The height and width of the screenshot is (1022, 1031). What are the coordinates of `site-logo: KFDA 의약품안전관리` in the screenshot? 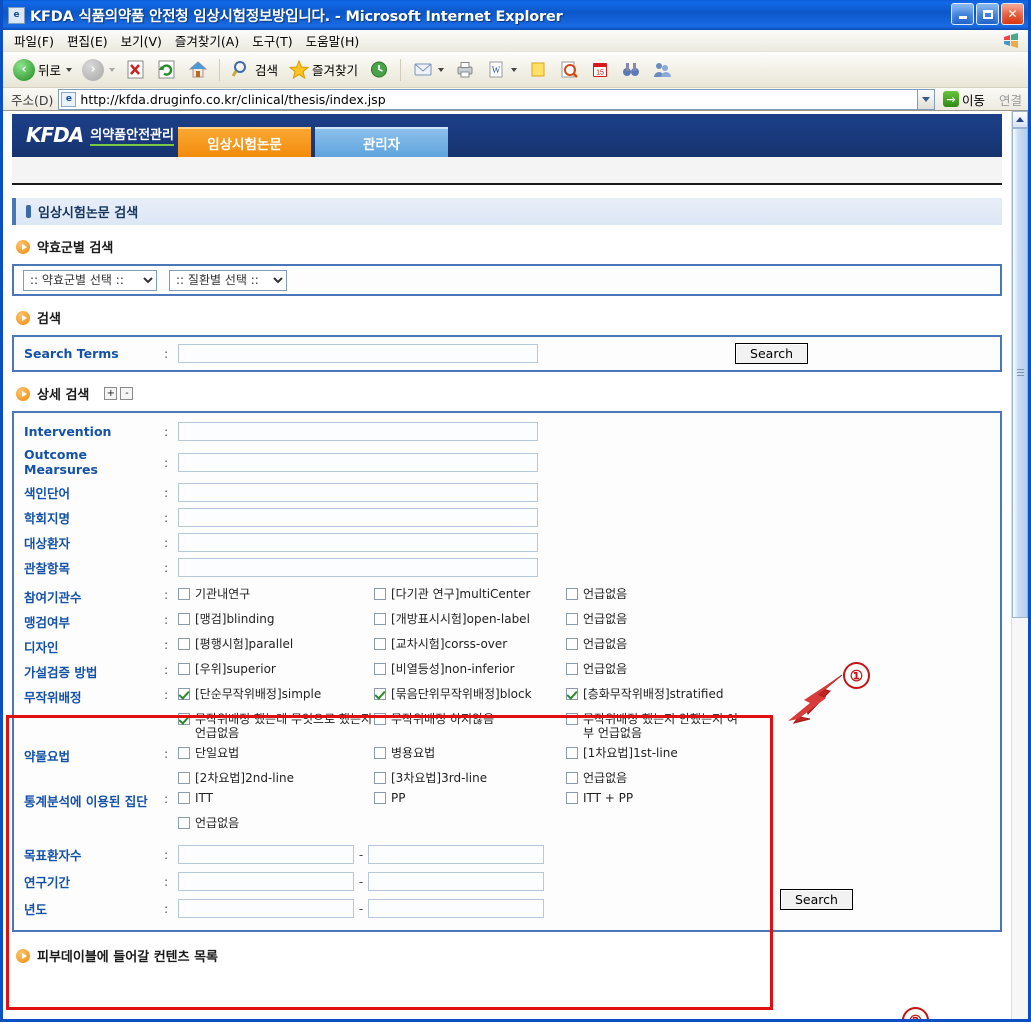 It's located at (93, 140).